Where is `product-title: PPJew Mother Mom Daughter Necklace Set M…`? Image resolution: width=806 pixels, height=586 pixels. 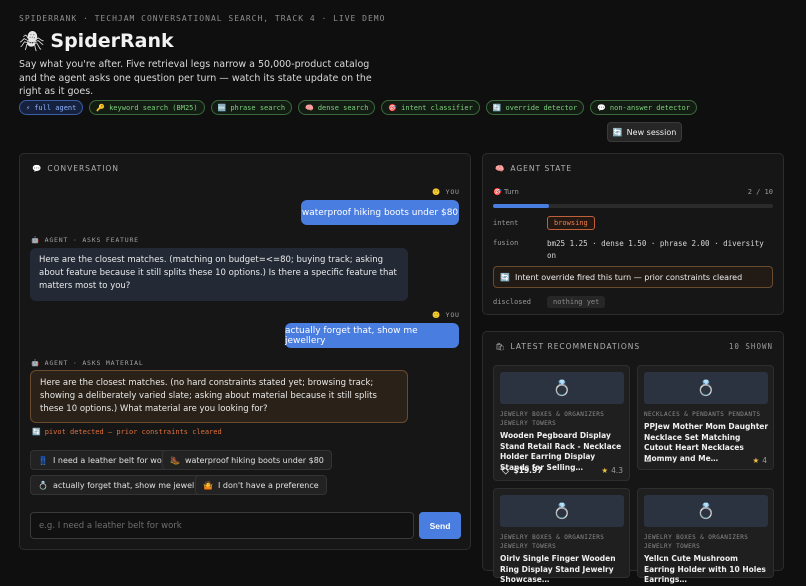 product-title: PPJew Mother Mom Daughter Necklace Set M… is located at coordinates (706, 442).